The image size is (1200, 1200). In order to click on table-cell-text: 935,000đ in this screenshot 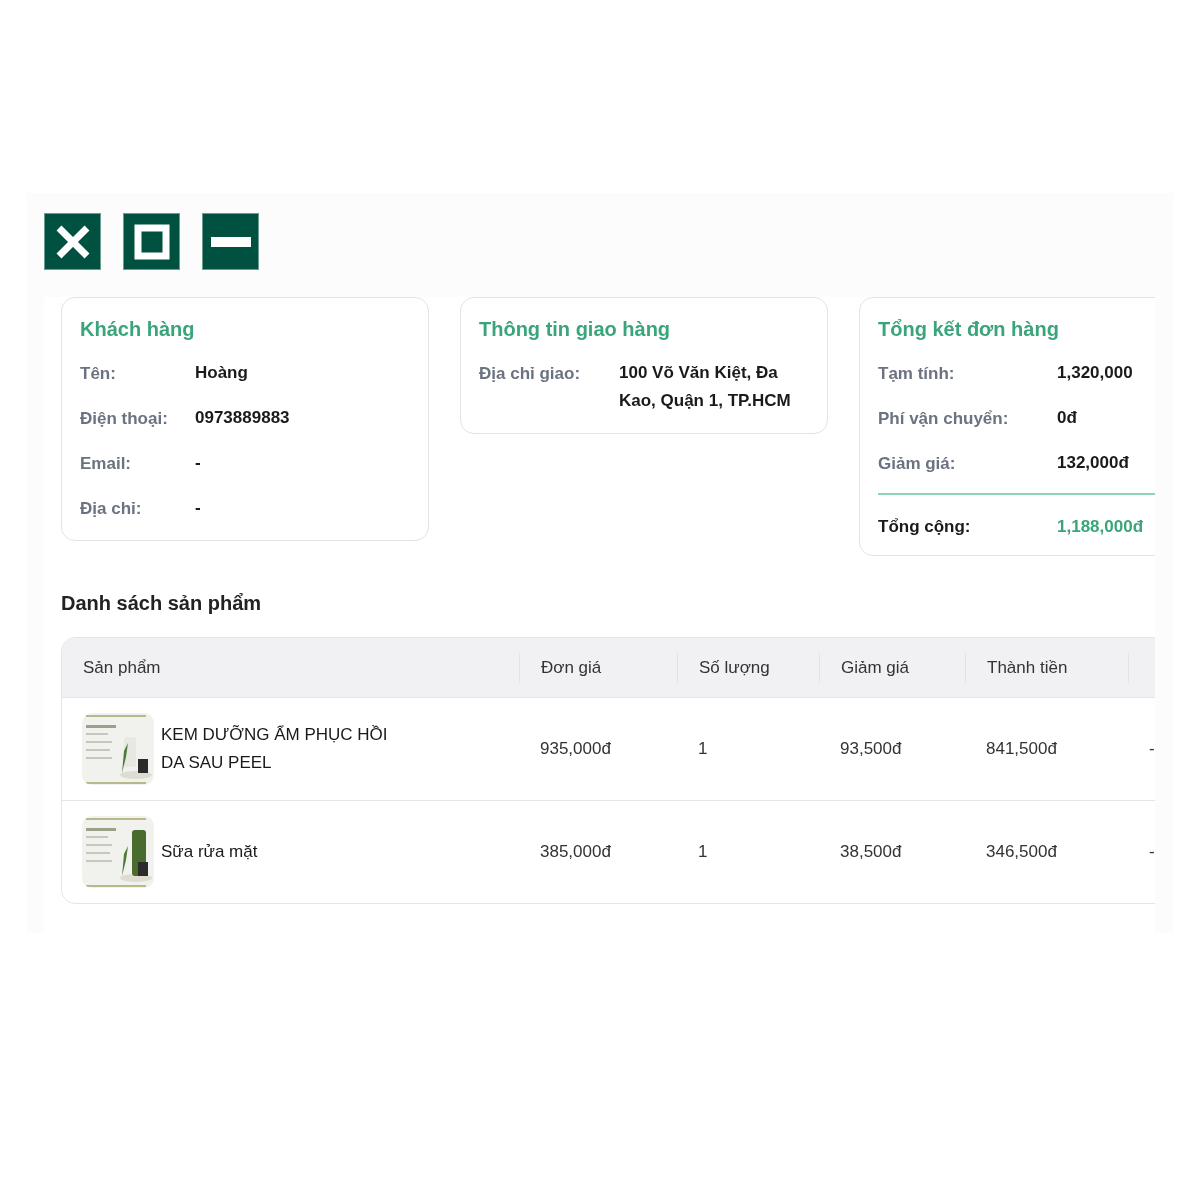, I will do `click(575, 749)`.